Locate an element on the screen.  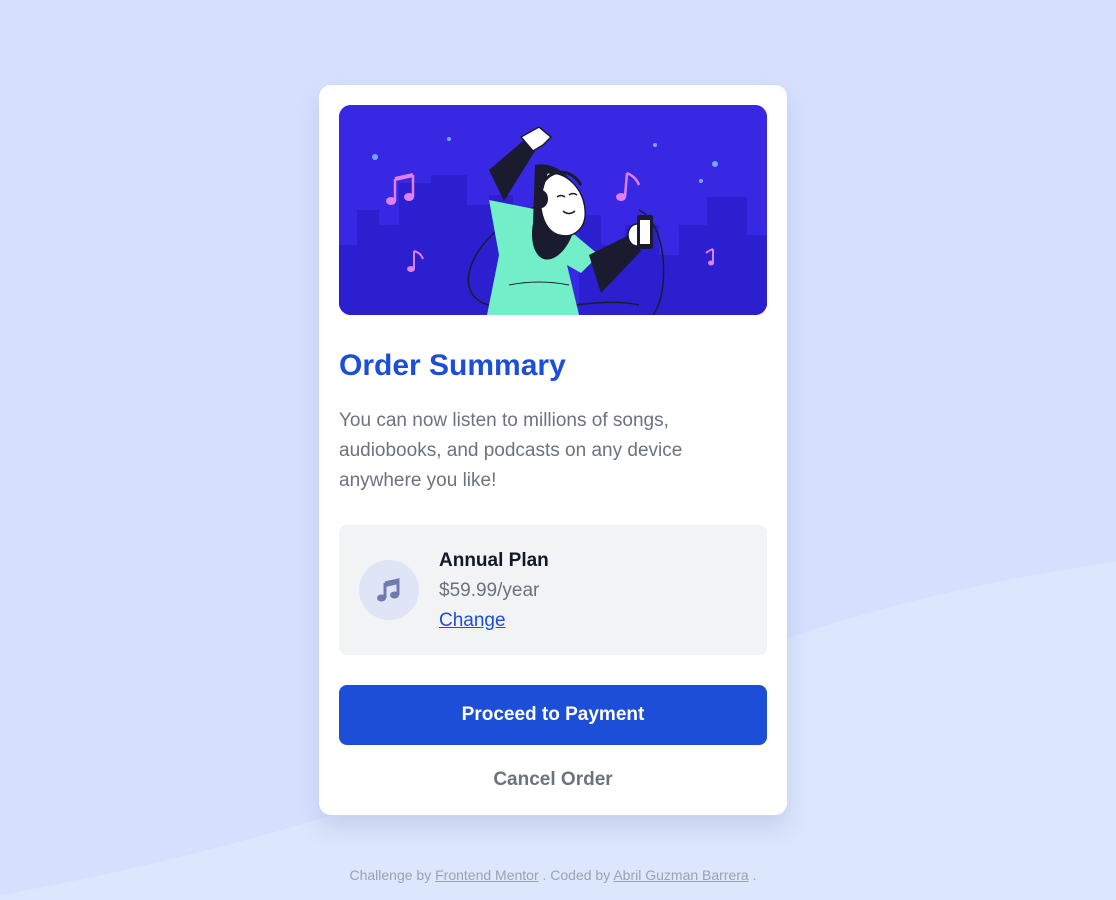
proceed-to-payment-button: Proceed to Payment is located at coordinates (553, 715).